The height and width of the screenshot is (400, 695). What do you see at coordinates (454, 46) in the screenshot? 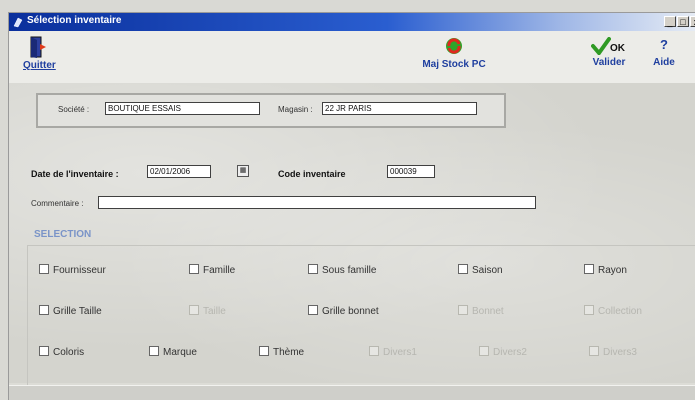
I see `refresh-icon` at bounding box center [454, 46].